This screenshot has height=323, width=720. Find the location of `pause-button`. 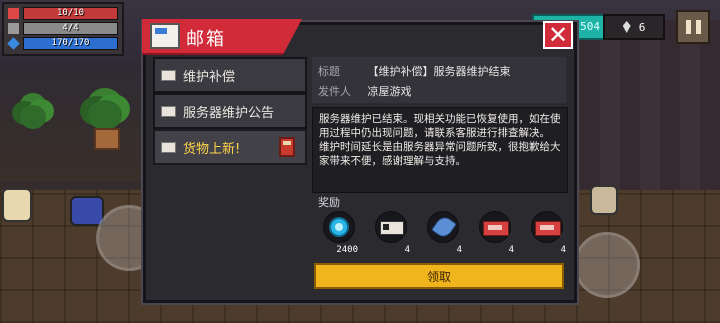

pause-button is located at coordinates (693, 27).